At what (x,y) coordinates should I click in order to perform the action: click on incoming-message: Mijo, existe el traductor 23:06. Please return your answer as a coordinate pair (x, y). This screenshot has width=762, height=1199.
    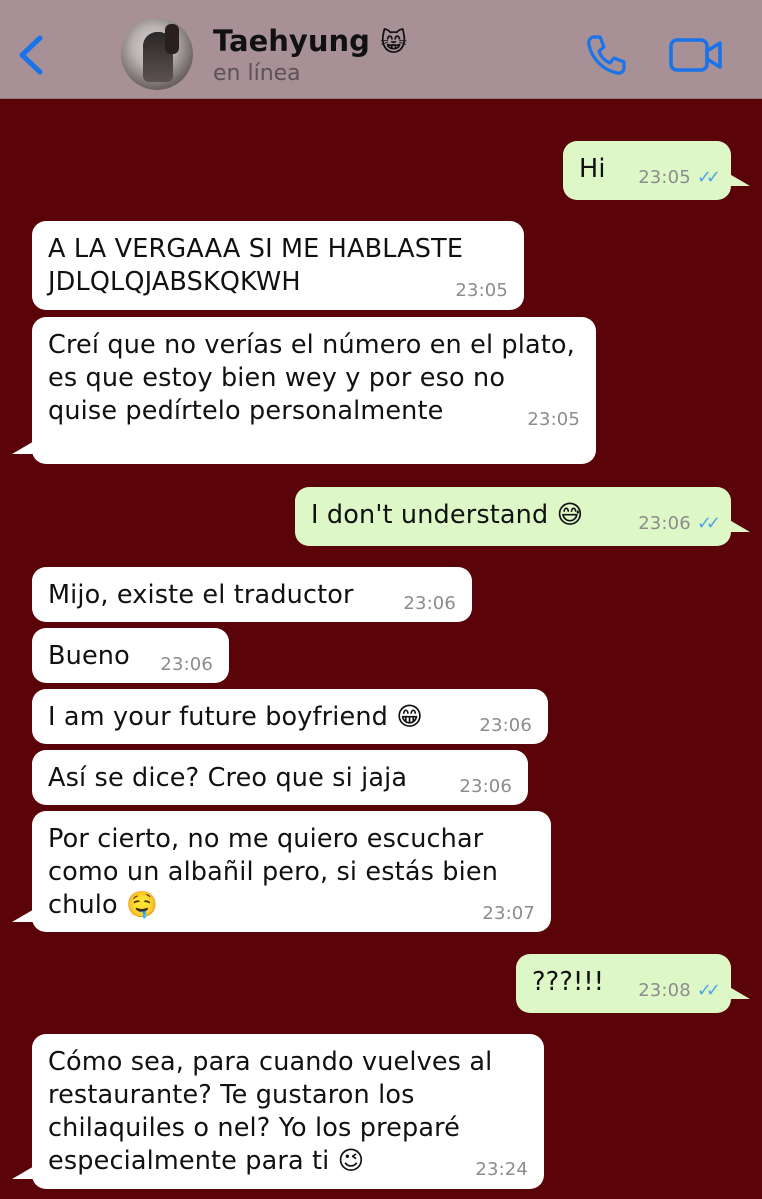
    Looking at the image, I should click on (252, 594).